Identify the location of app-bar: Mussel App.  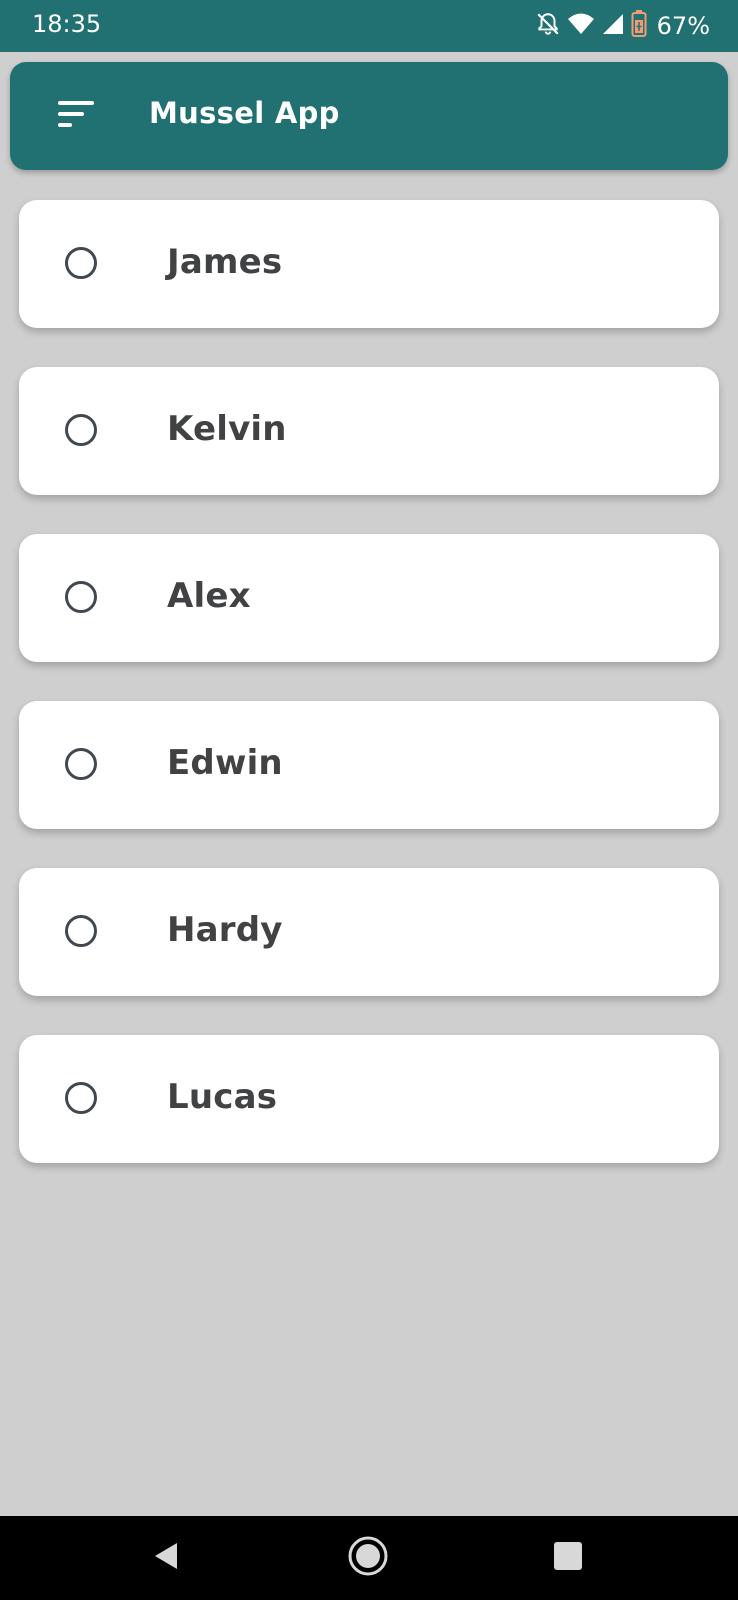
(369, 116).